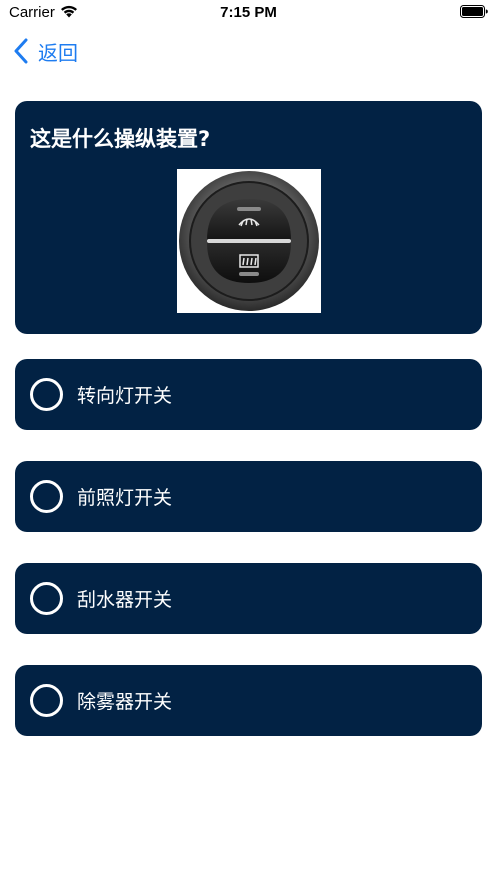 This screenshot has height=883, width=497. Describe the element at coordinates (248, 598) in the screenshot. I see `option-wiper-switch: 刮水器开关` at that location.